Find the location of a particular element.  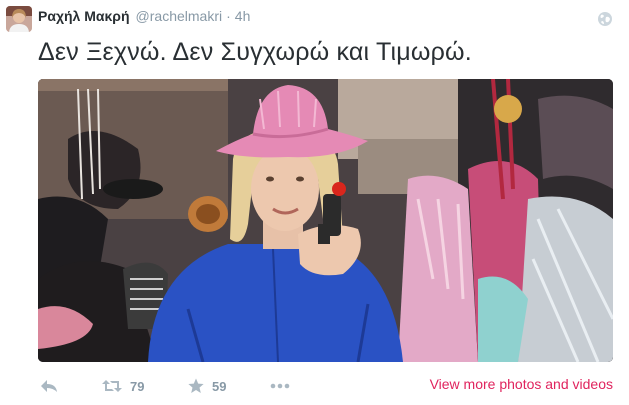

globe-icon is located at coordinates (605, 19).